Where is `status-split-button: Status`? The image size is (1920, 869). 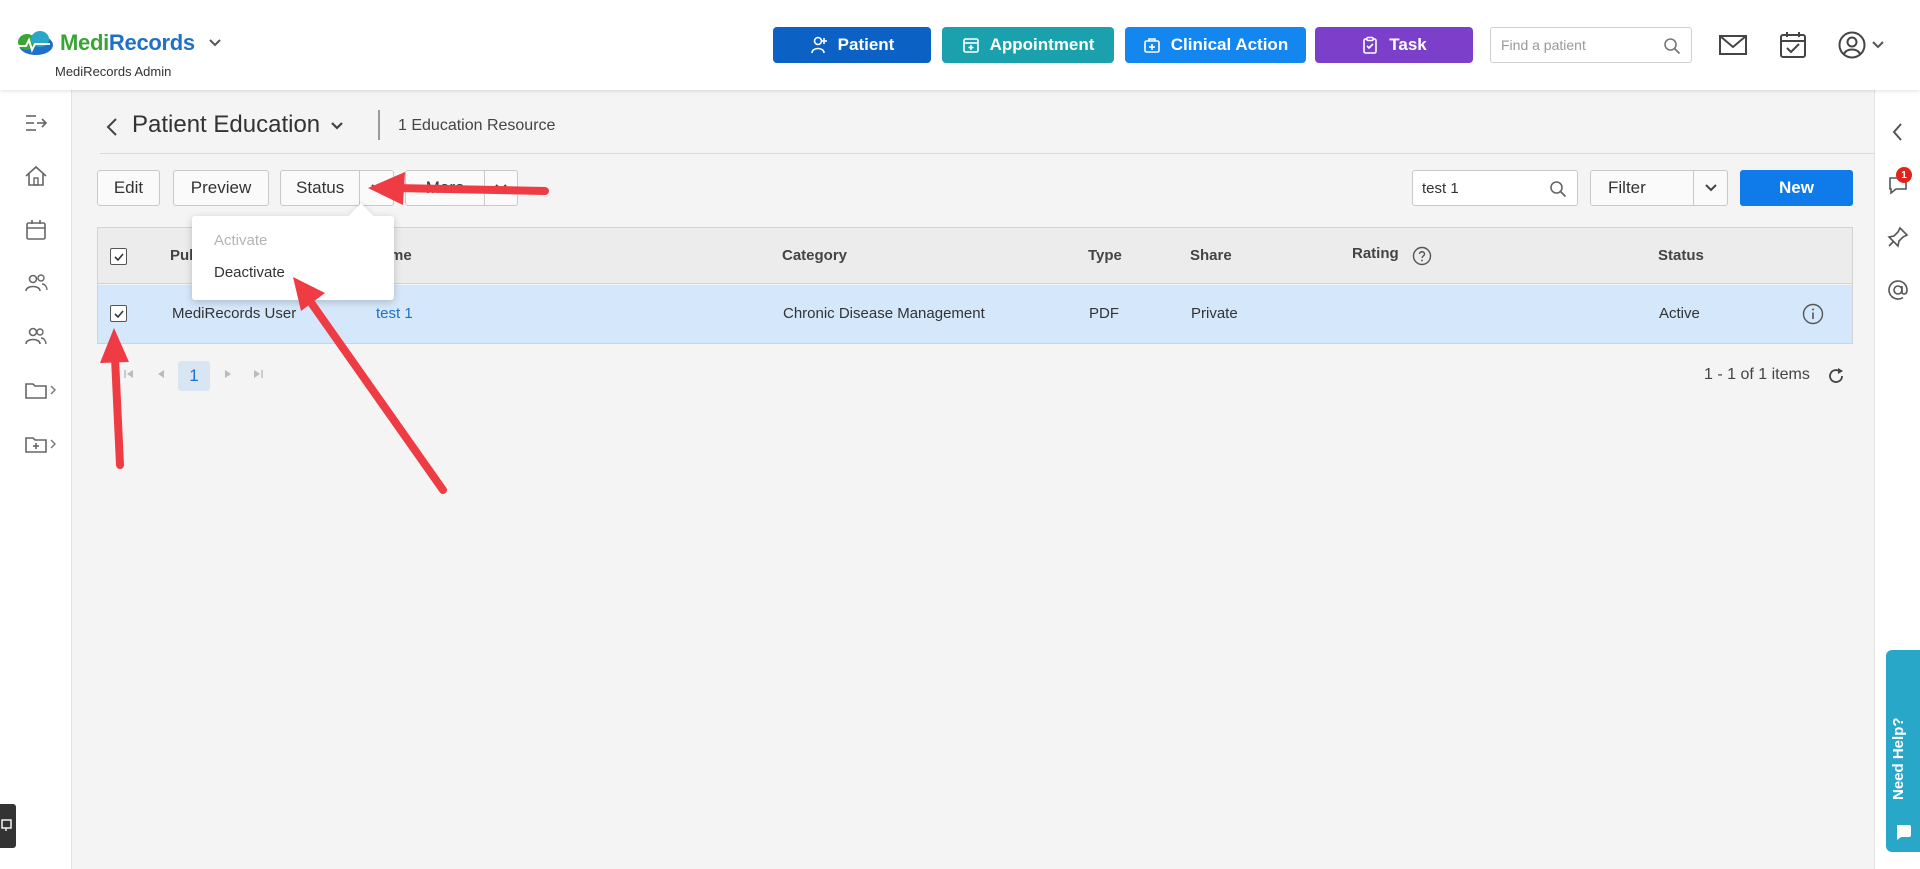 status-split-button: Status is located at coordinates (337, 188).